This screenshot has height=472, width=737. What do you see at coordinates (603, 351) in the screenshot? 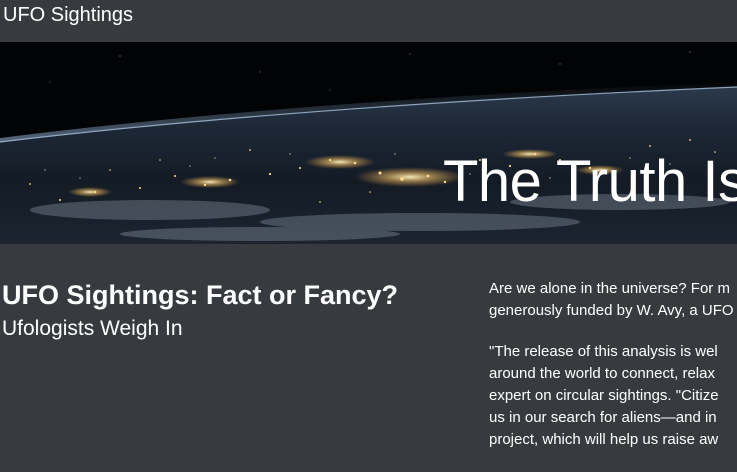
I see `paragraph-line: "The release of this analysis is wel` at bounding box center [603, 351].